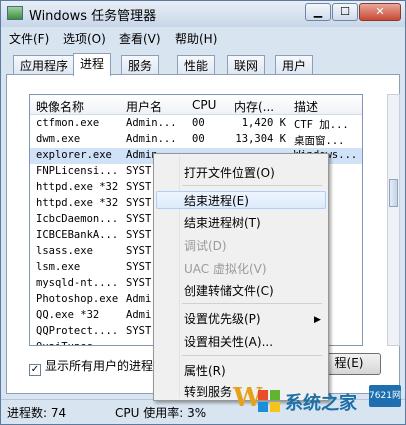 This screenshot has height=425, width=406. I want to click on menu-help: 帮助(H), so click(196, 38).